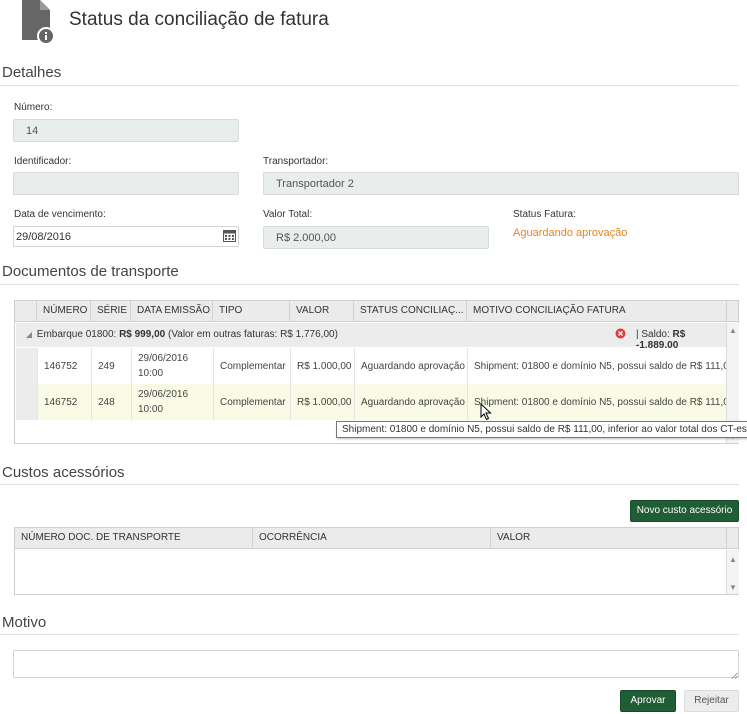 The image size is (747, 714). Describe the element at coordinates (111, 402) in the screenshot. I see `cell-serie: 248` at that location.